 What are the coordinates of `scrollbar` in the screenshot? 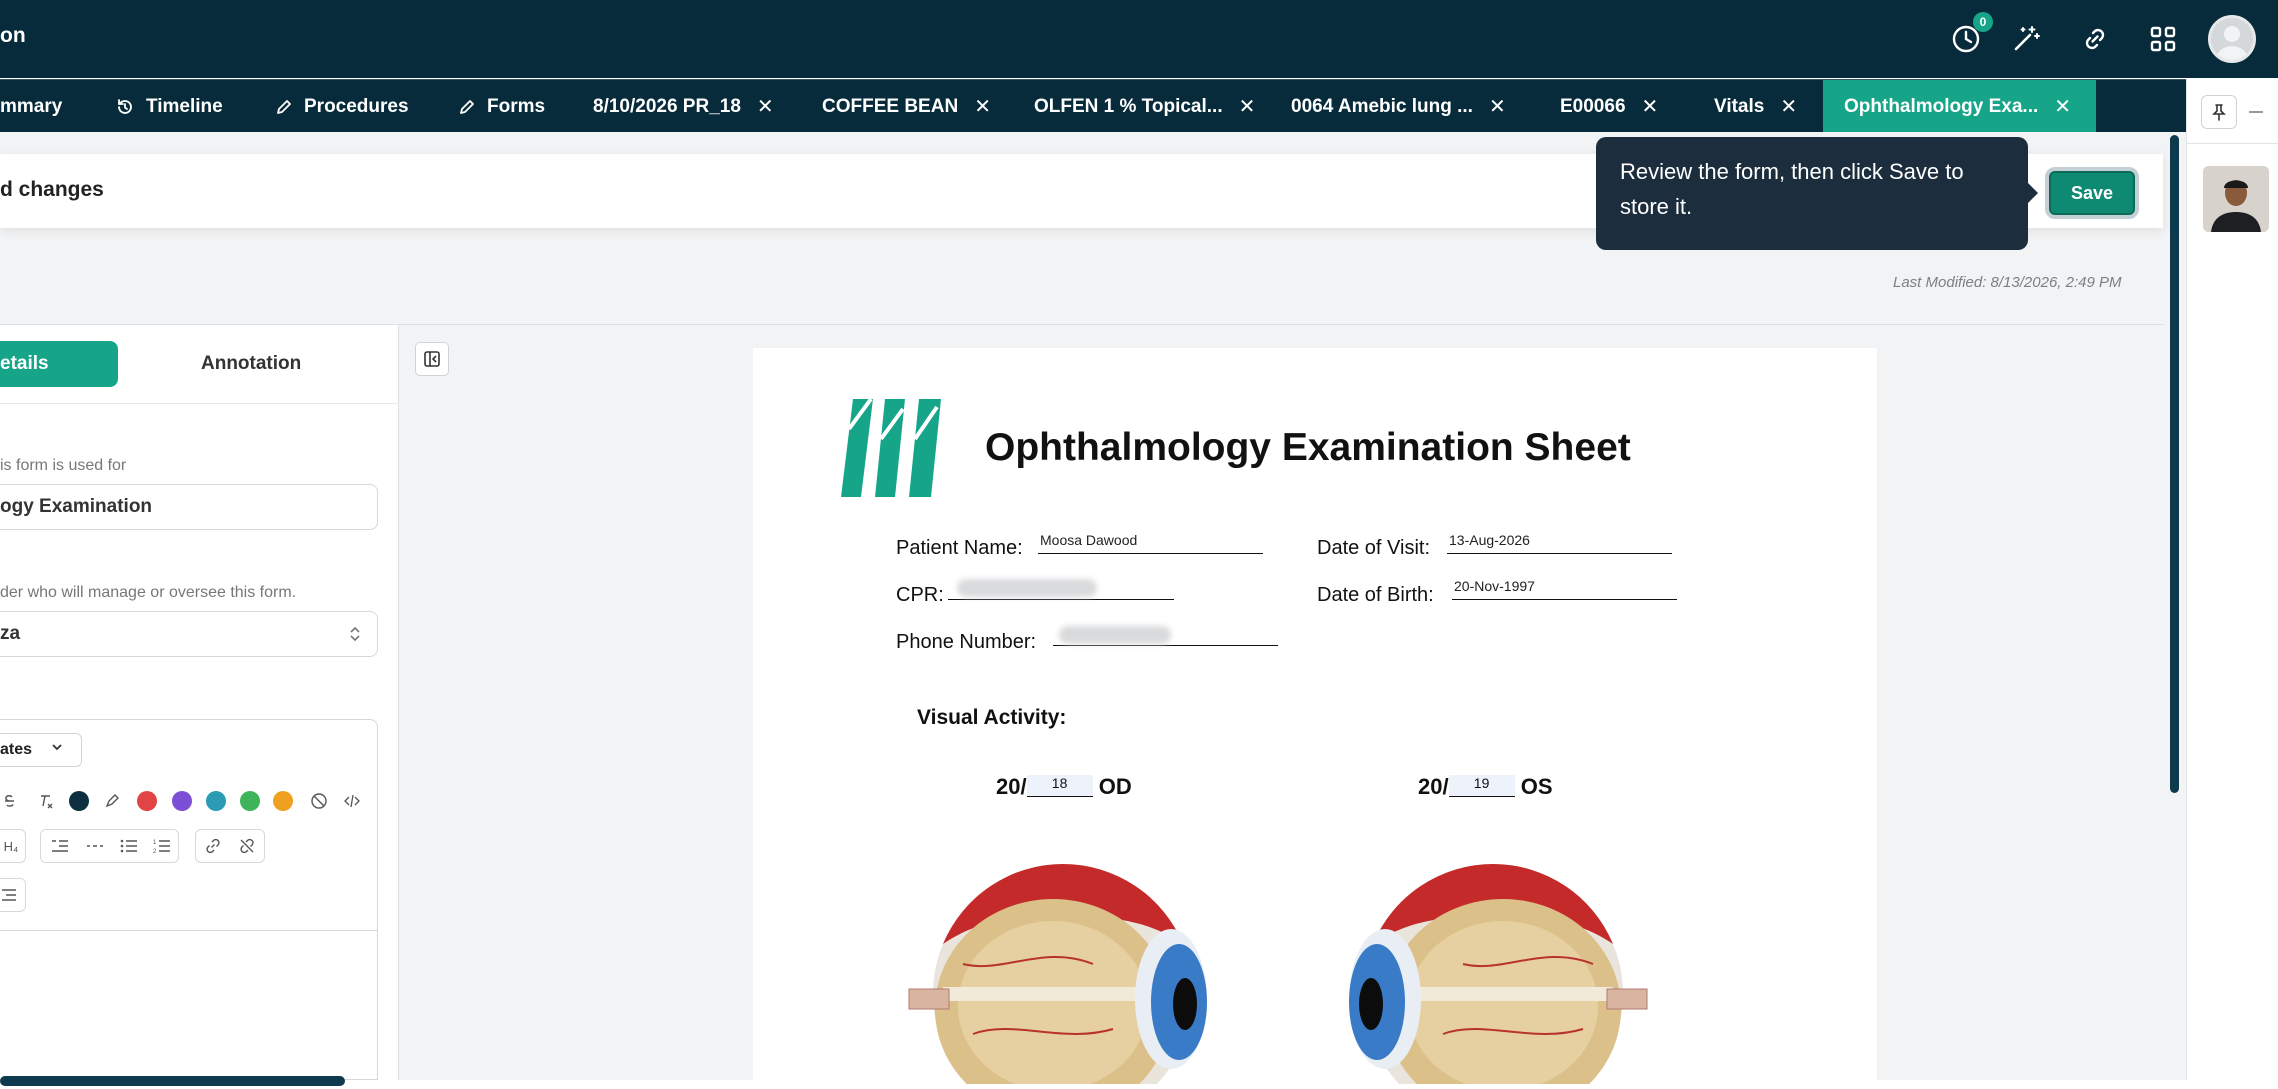 It's located at (2174, 464).